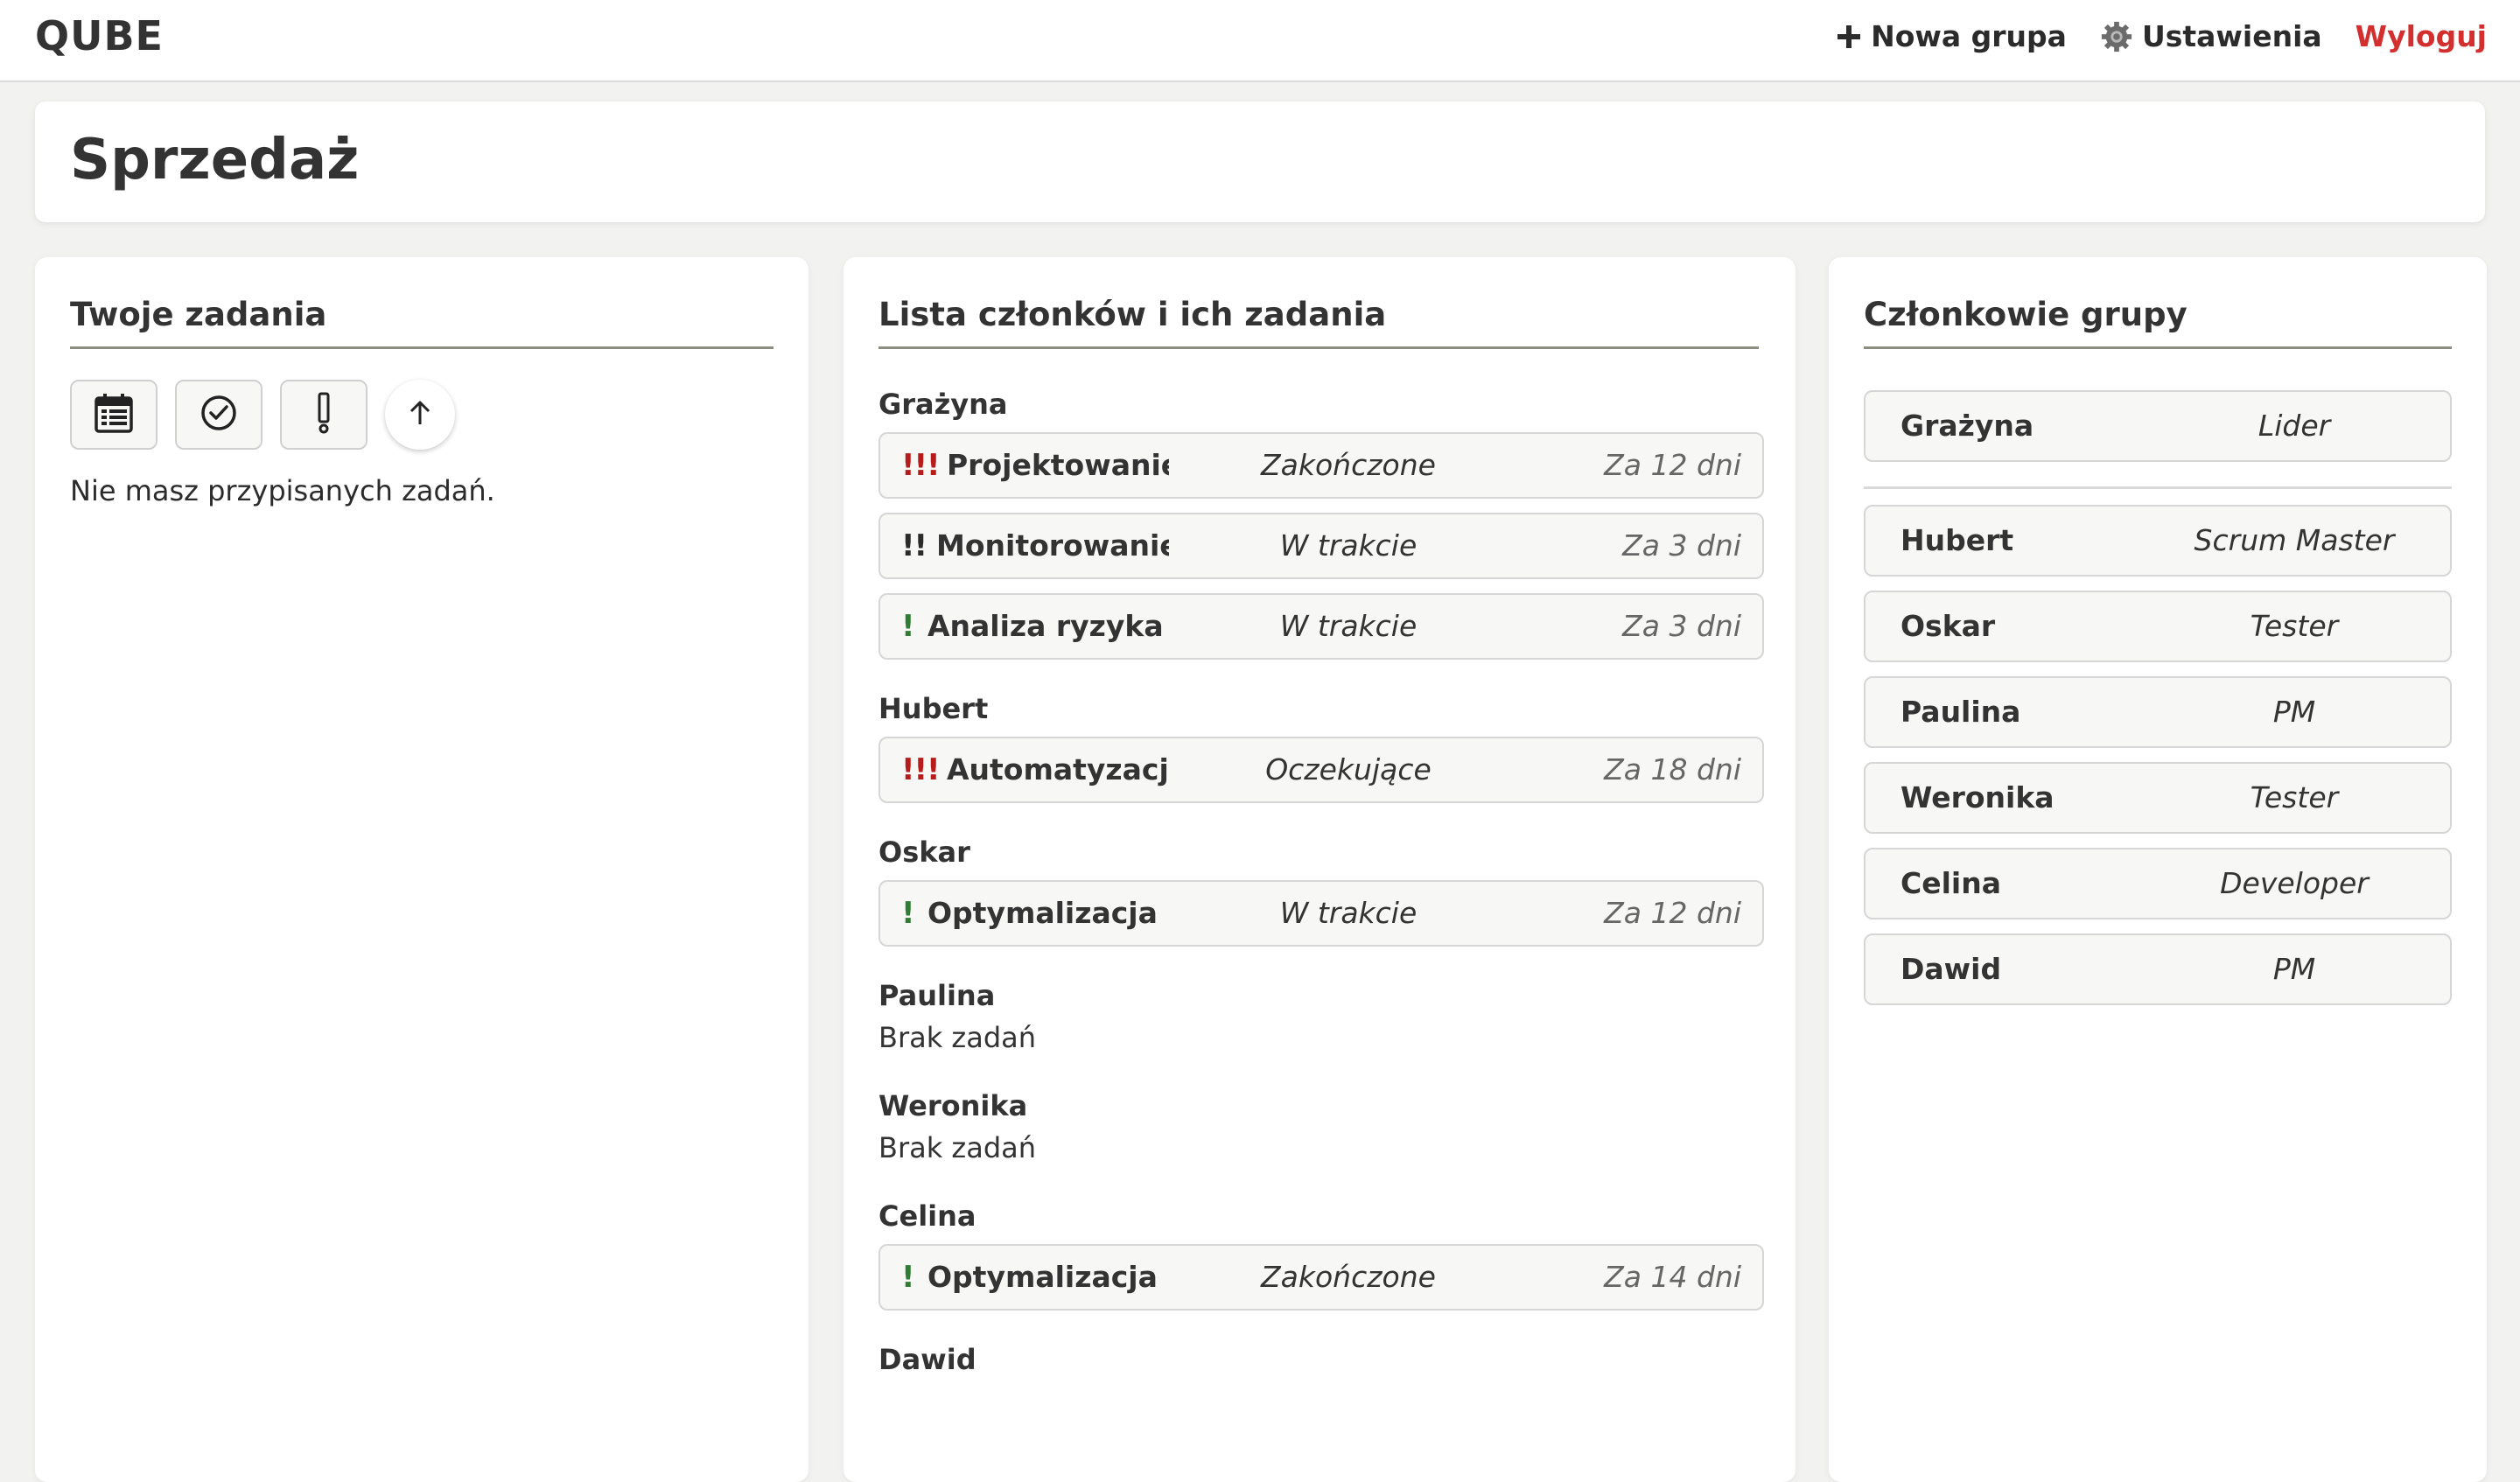 This screenshot has width=2520, height=1482. What do you see at coordinates (2158, 541) in the screenshot?
I see `member-row: Hubert Scrum Master` at bounding box center [2158, 541].